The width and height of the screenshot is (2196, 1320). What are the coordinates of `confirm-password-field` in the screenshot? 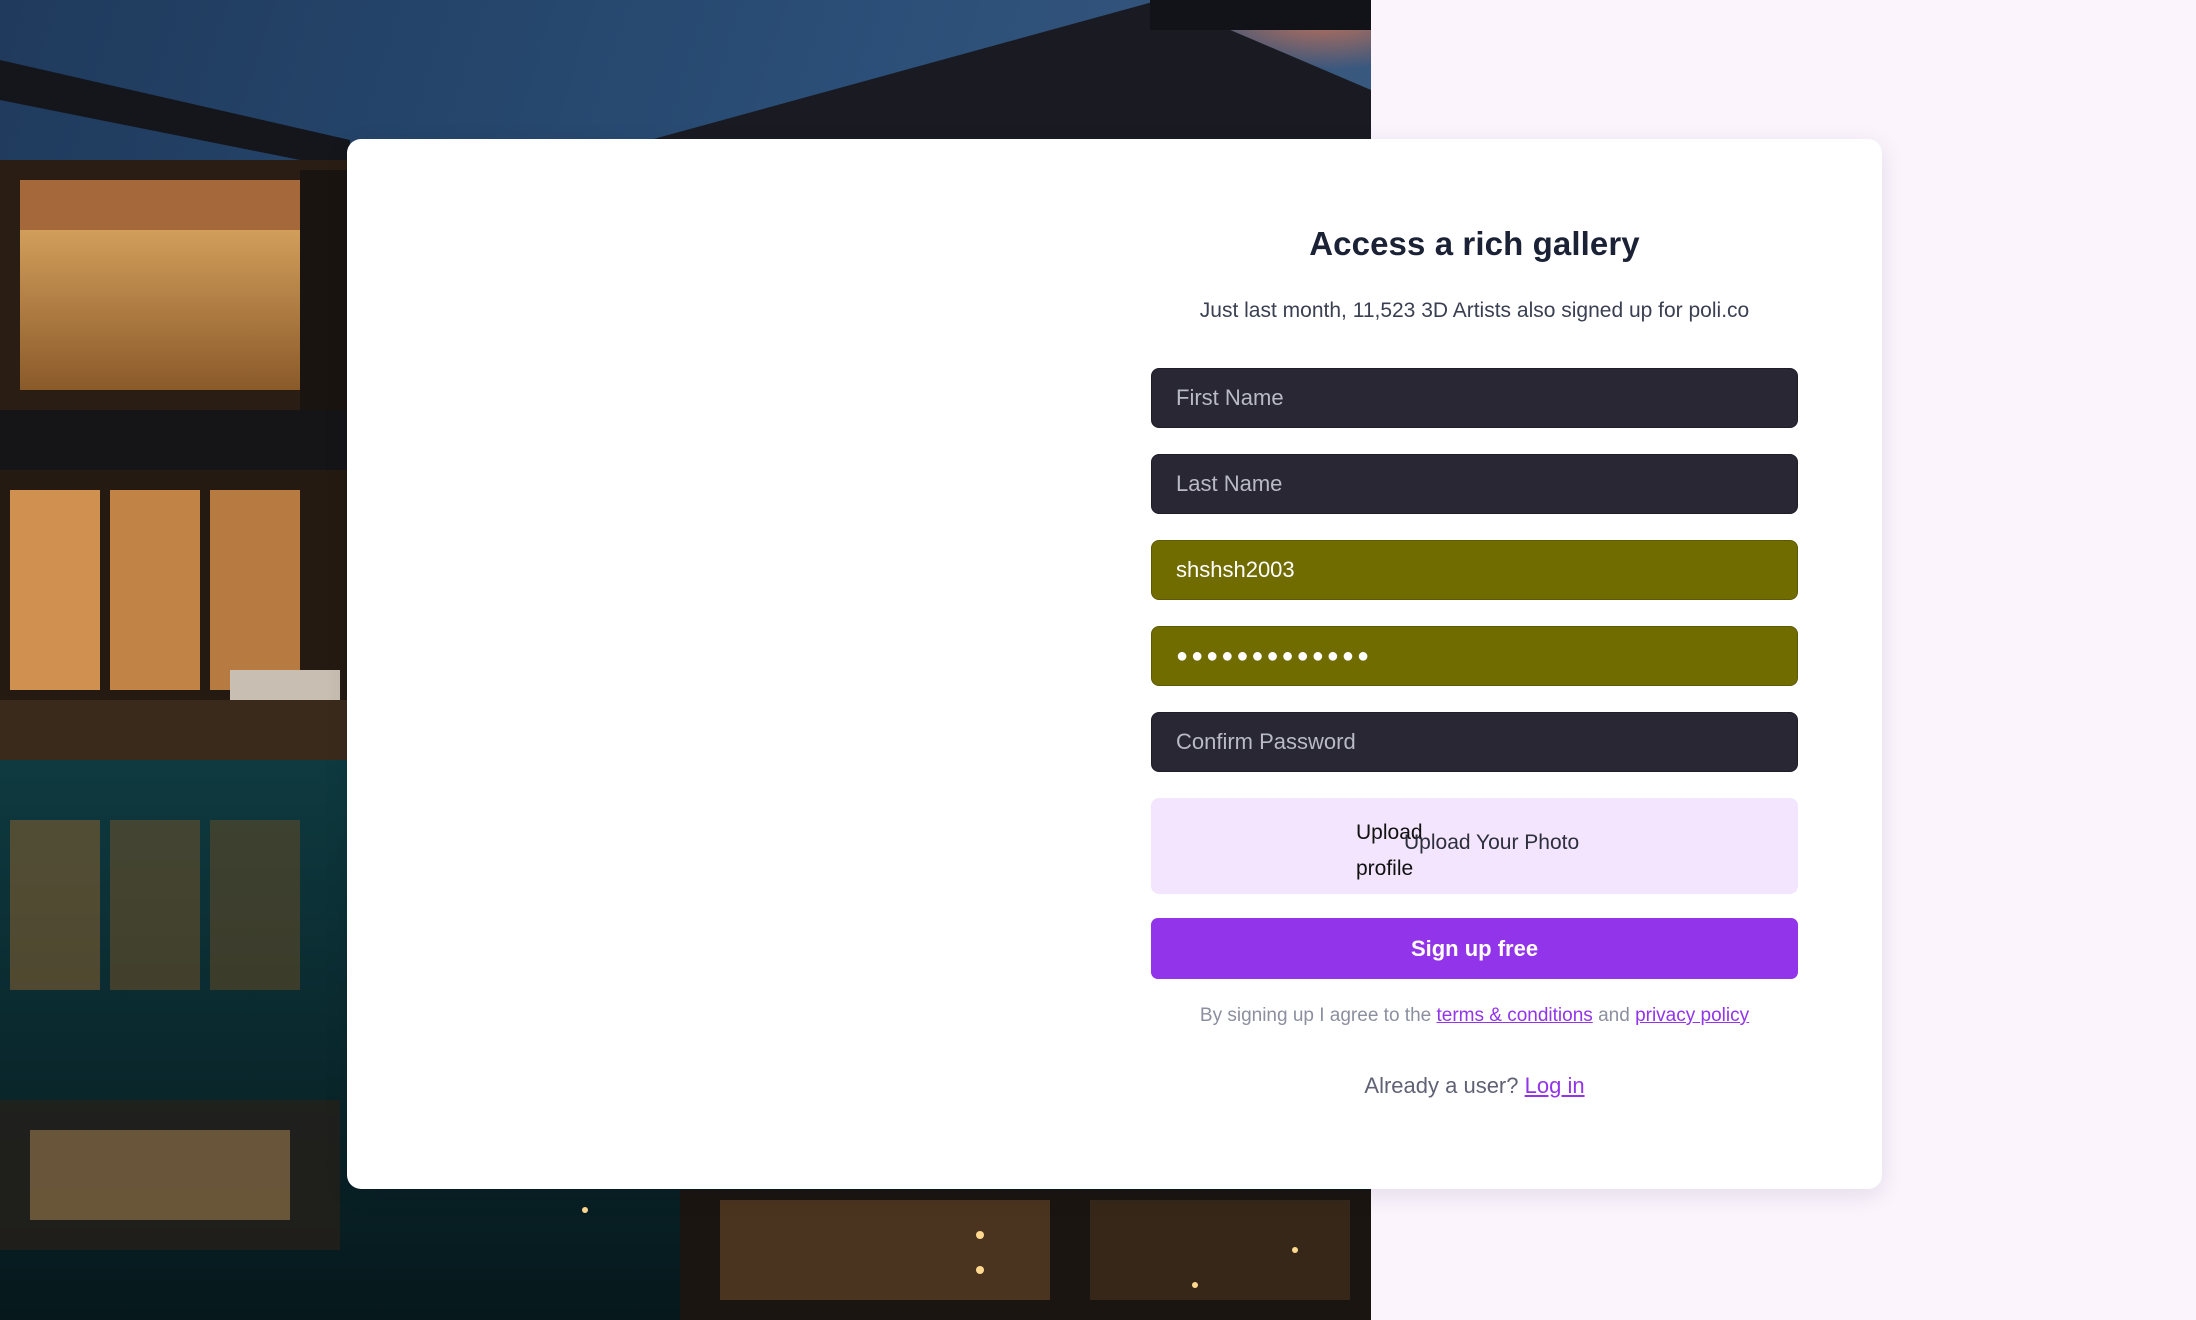 It's located at (1474, 742).